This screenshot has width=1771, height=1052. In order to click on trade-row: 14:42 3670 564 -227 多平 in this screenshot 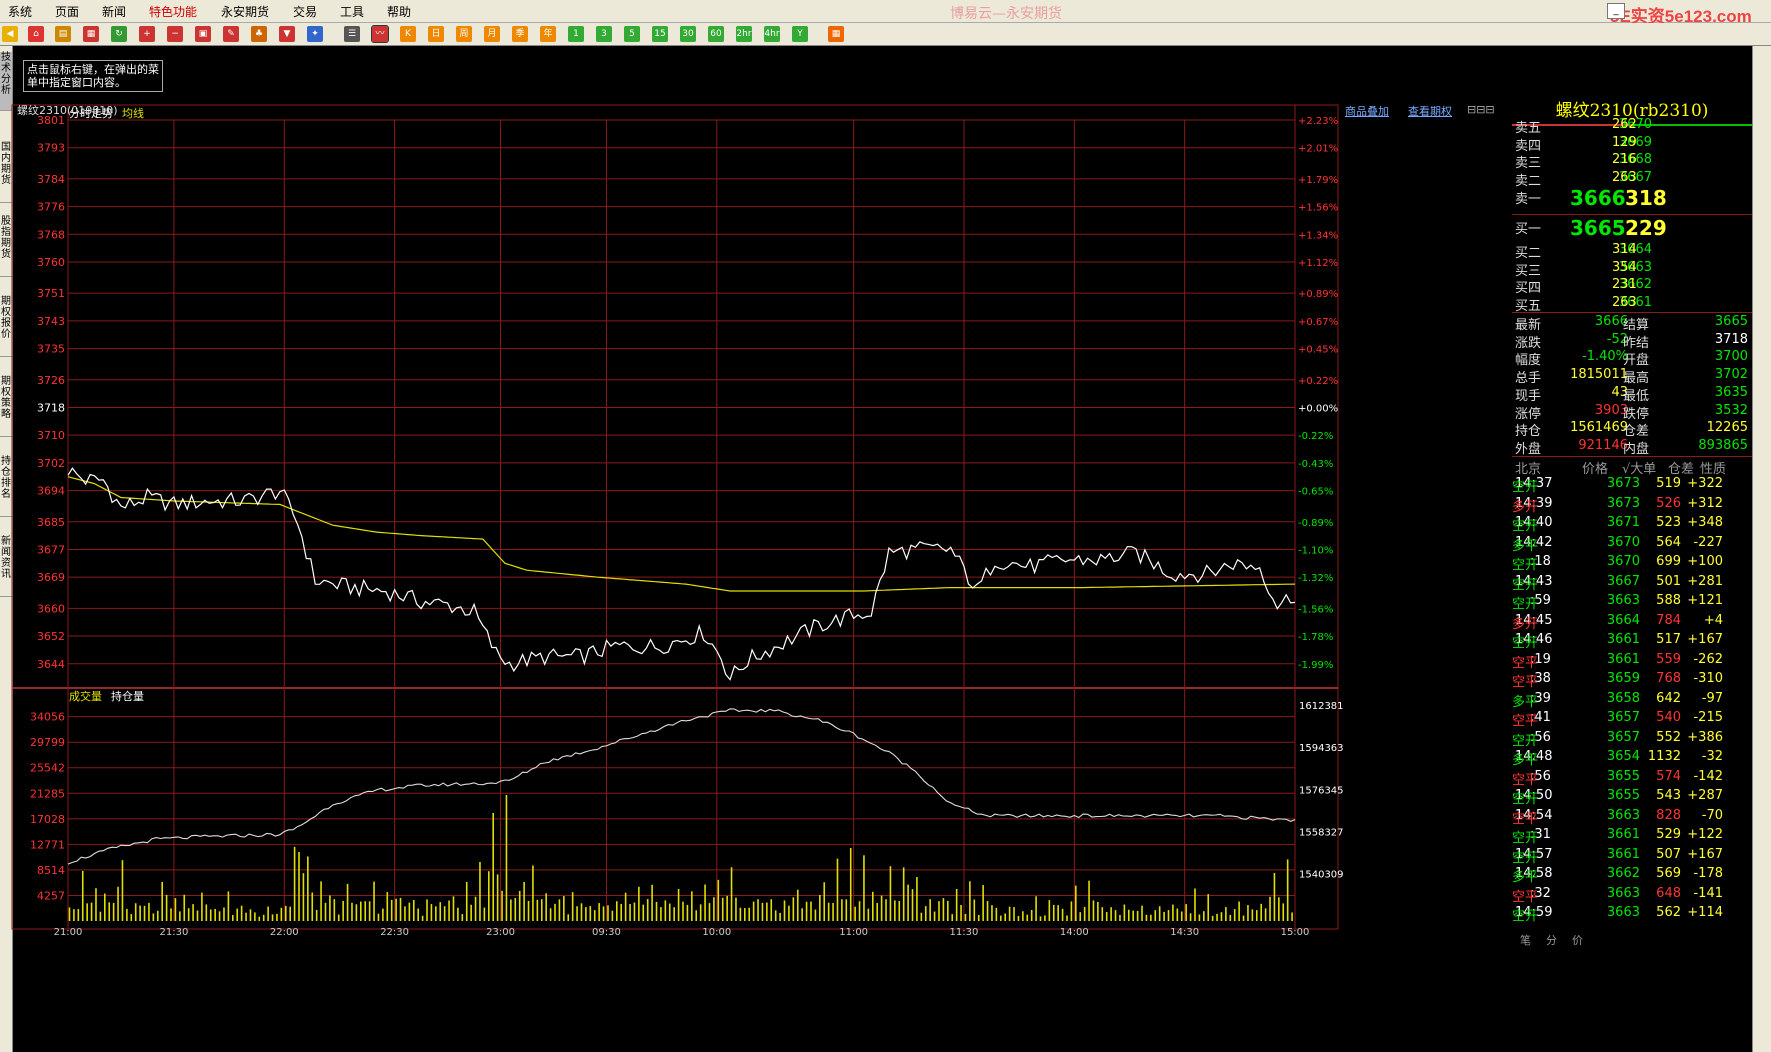, I will do `click(1632, 545)`.